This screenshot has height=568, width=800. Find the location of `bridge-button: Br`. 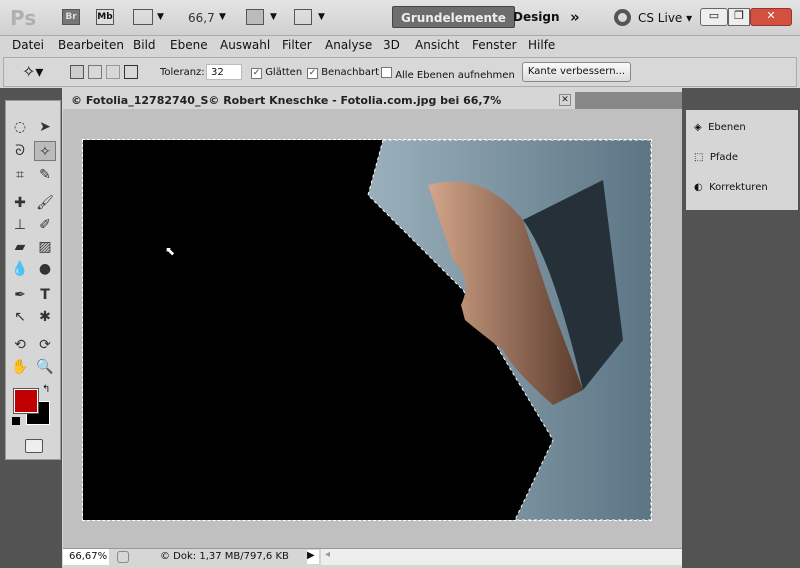

bridge-button: Br is located at coordinates (71, 17).